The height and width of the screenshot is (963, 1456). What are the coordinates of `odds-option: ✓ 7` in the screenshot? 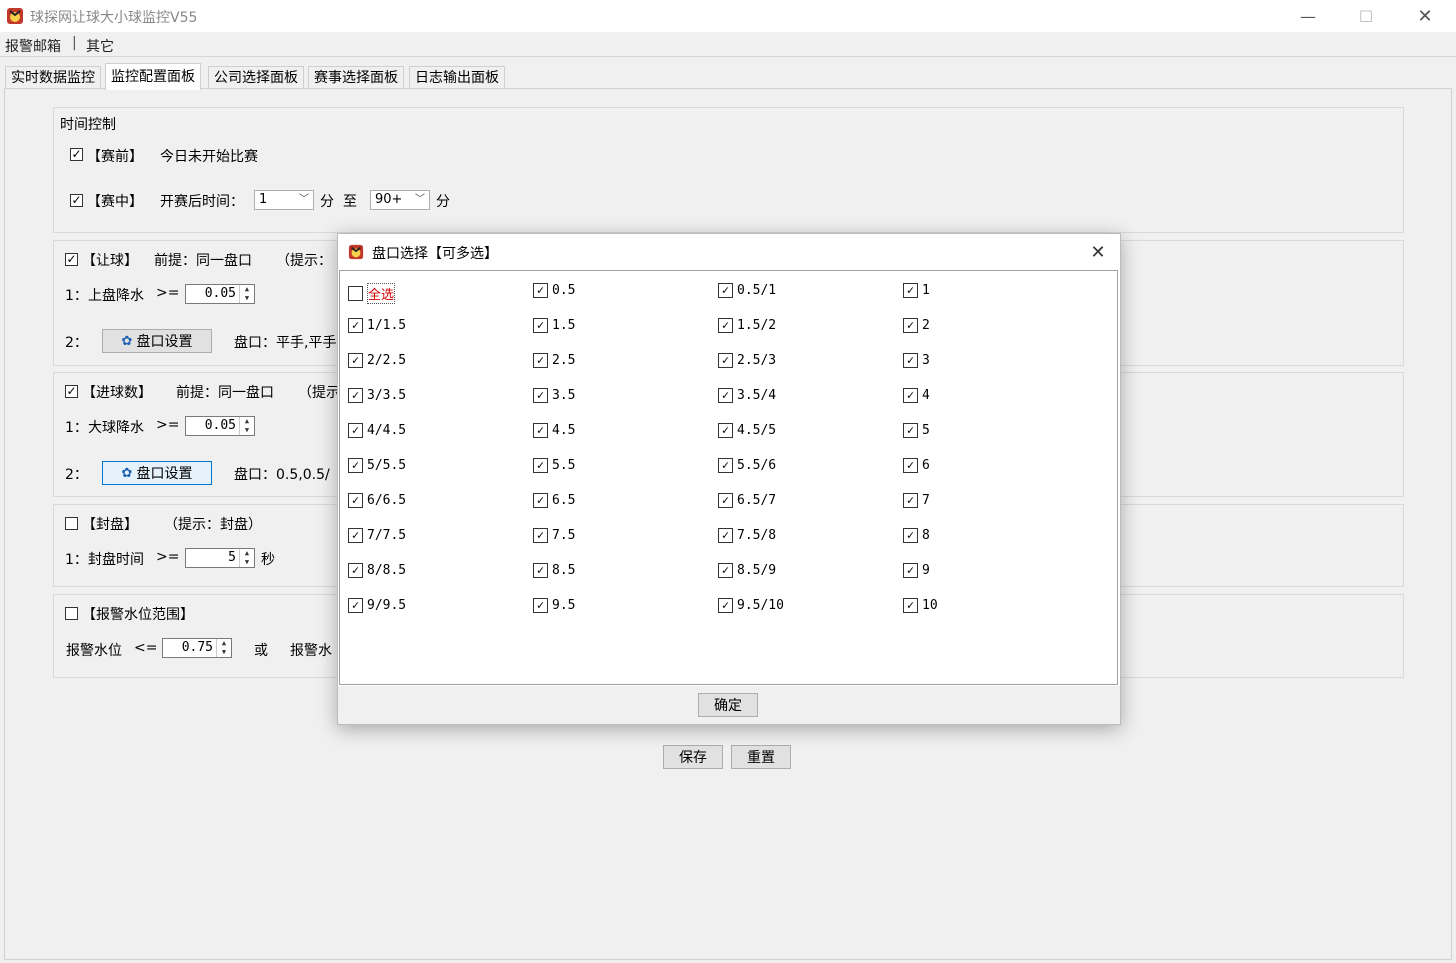 It's located at (916, 500).